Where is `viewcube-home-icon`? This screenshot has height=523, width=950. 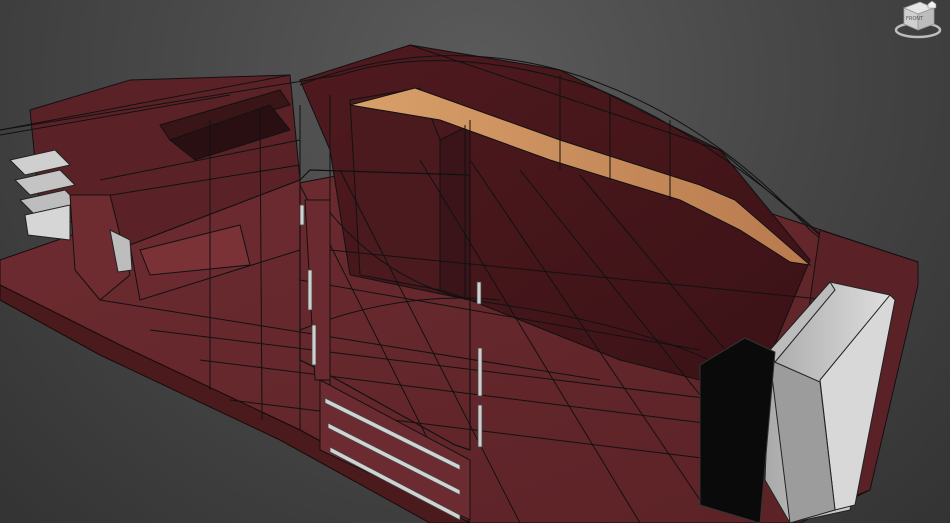 viewcube-home-icon is located at coordinates (932, 4).